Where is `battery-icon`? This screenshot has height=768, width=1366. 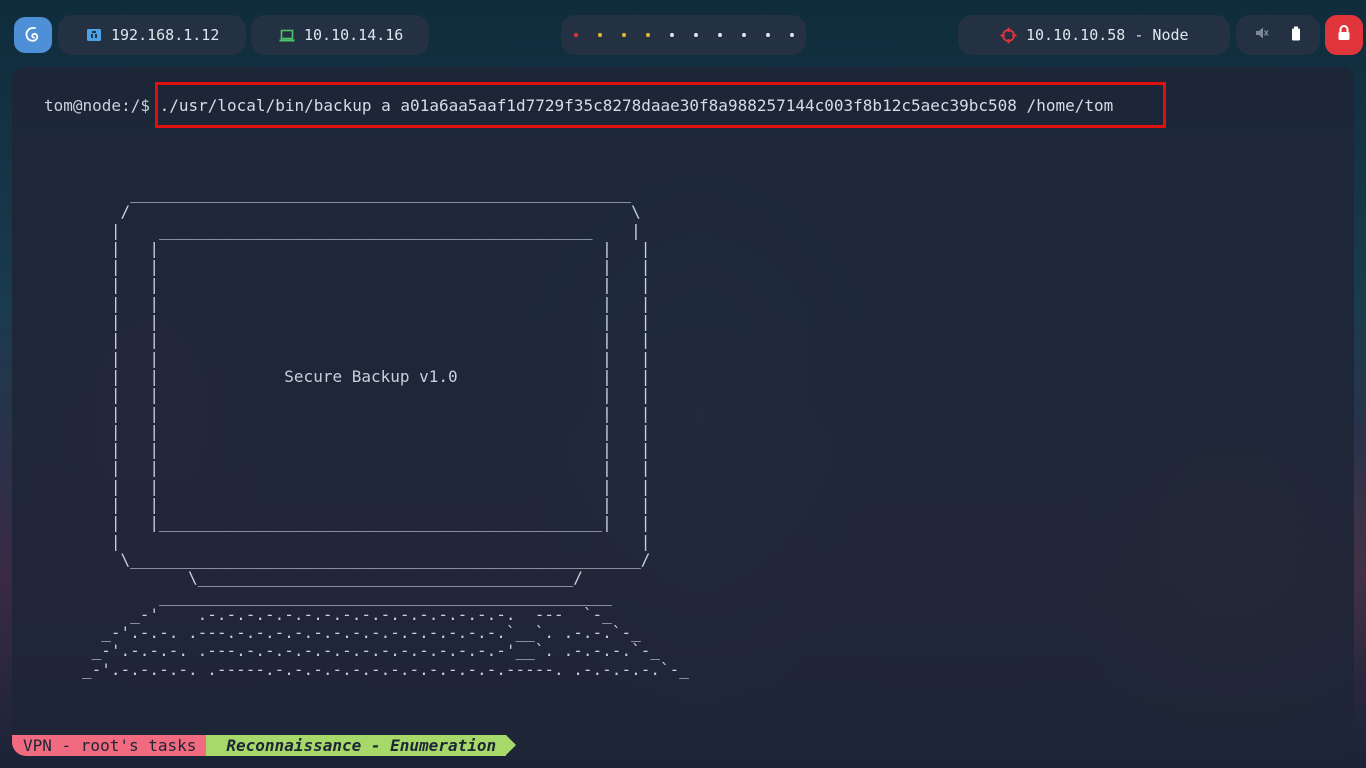 battery-icon is located at coordinates (1296, 35).